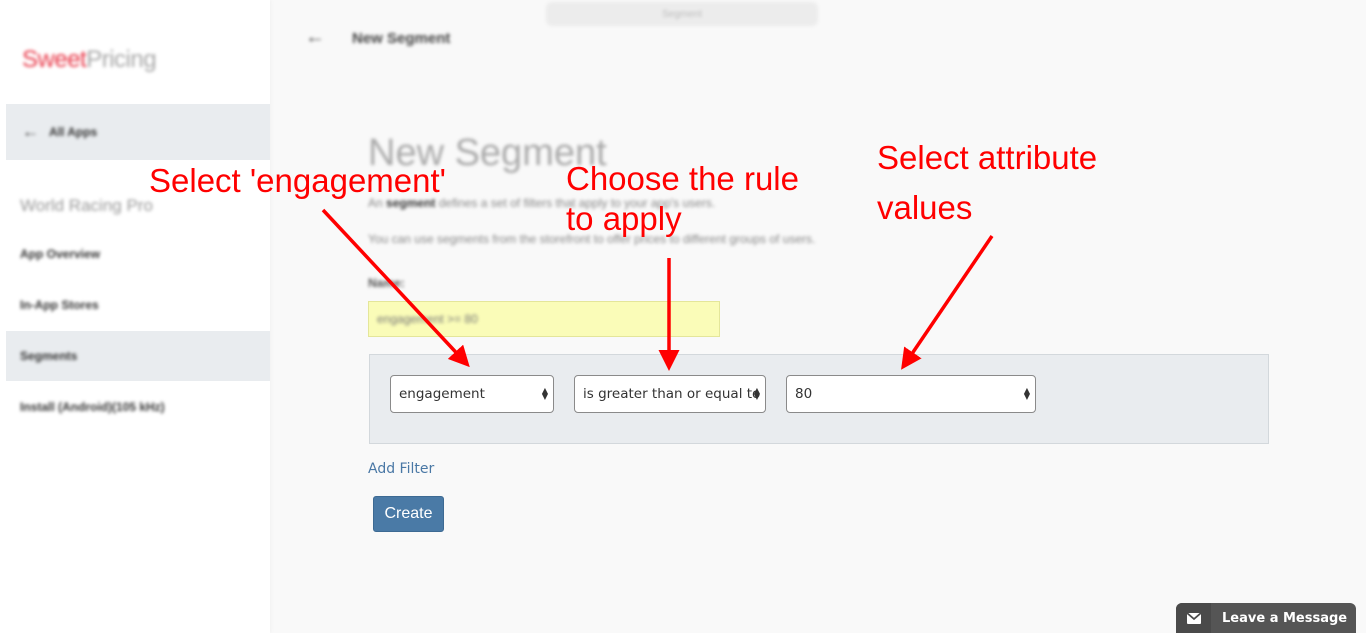 The image size is (1366, 633). What do you see at coordinates (138, 254) in the screenshot?
I see `sidebar-item-app-overview: App Overview` at bounding box center [138, 254].